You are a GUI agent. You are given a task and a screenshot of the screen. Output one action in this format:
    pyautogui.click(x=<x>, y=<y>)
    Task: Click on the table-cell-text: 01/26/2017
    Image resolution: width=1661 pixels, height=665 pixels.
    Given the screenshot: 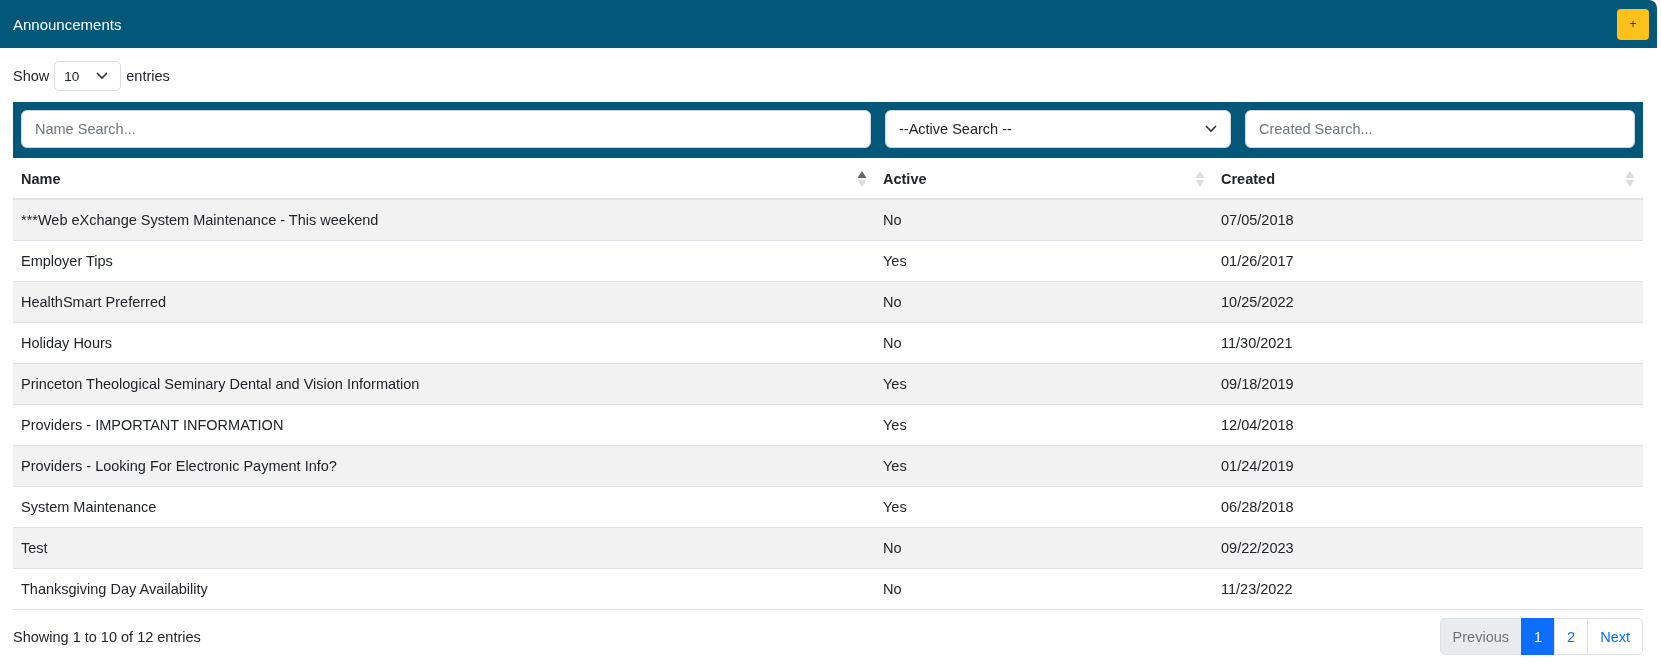 What is the action you would take?
    pyautogui.click(x=1257, y=261)
    